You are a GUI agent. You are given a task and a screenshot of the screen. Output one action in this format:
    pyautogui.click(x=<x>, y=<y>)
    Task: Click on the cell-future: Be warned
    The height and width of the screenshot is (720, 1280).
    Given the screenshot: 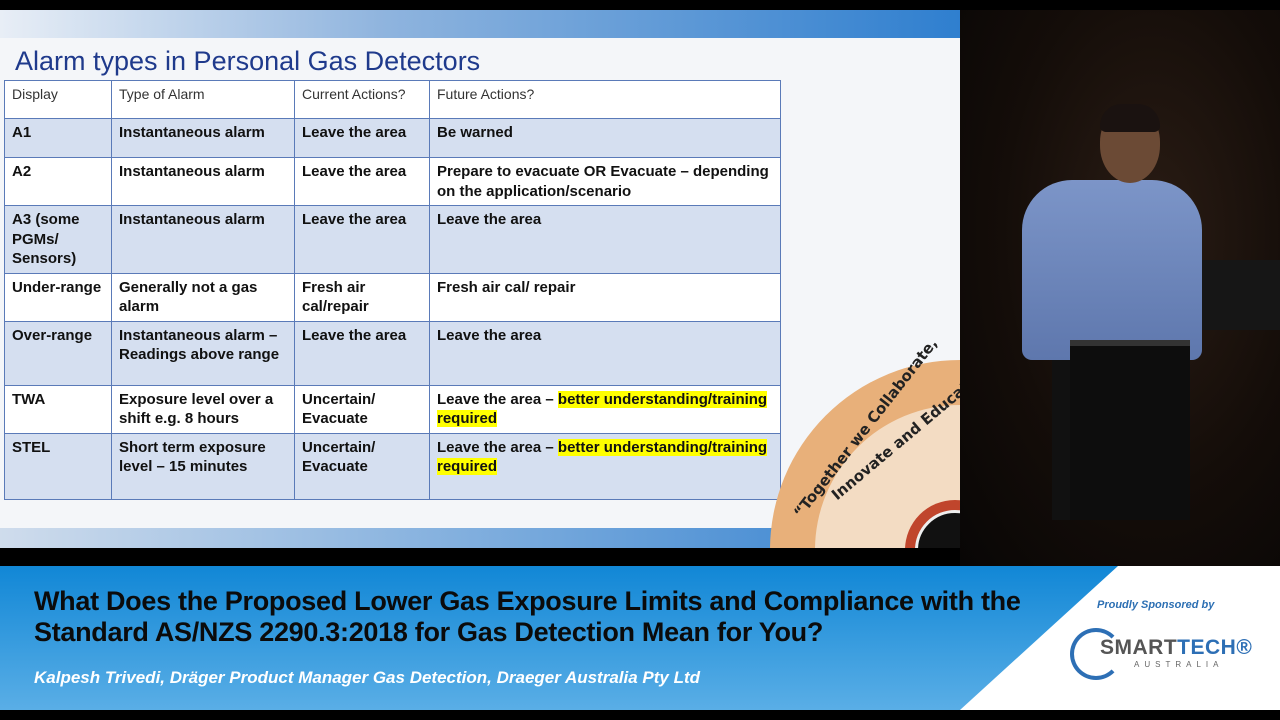 What is the action you would take?
    pyautogui.click(x=605, y=138)
    